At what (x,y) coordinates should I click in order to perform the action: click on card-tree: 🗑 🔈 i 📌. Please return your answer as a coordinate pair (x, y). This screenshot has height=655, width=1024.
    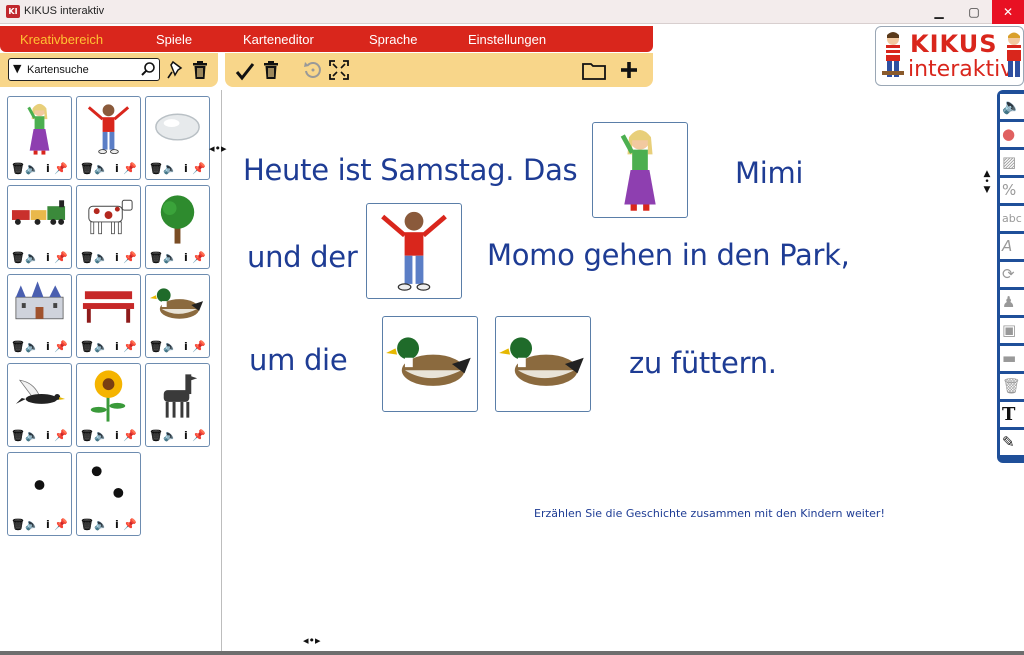
    Looking at the image, I should click on (177, 227).